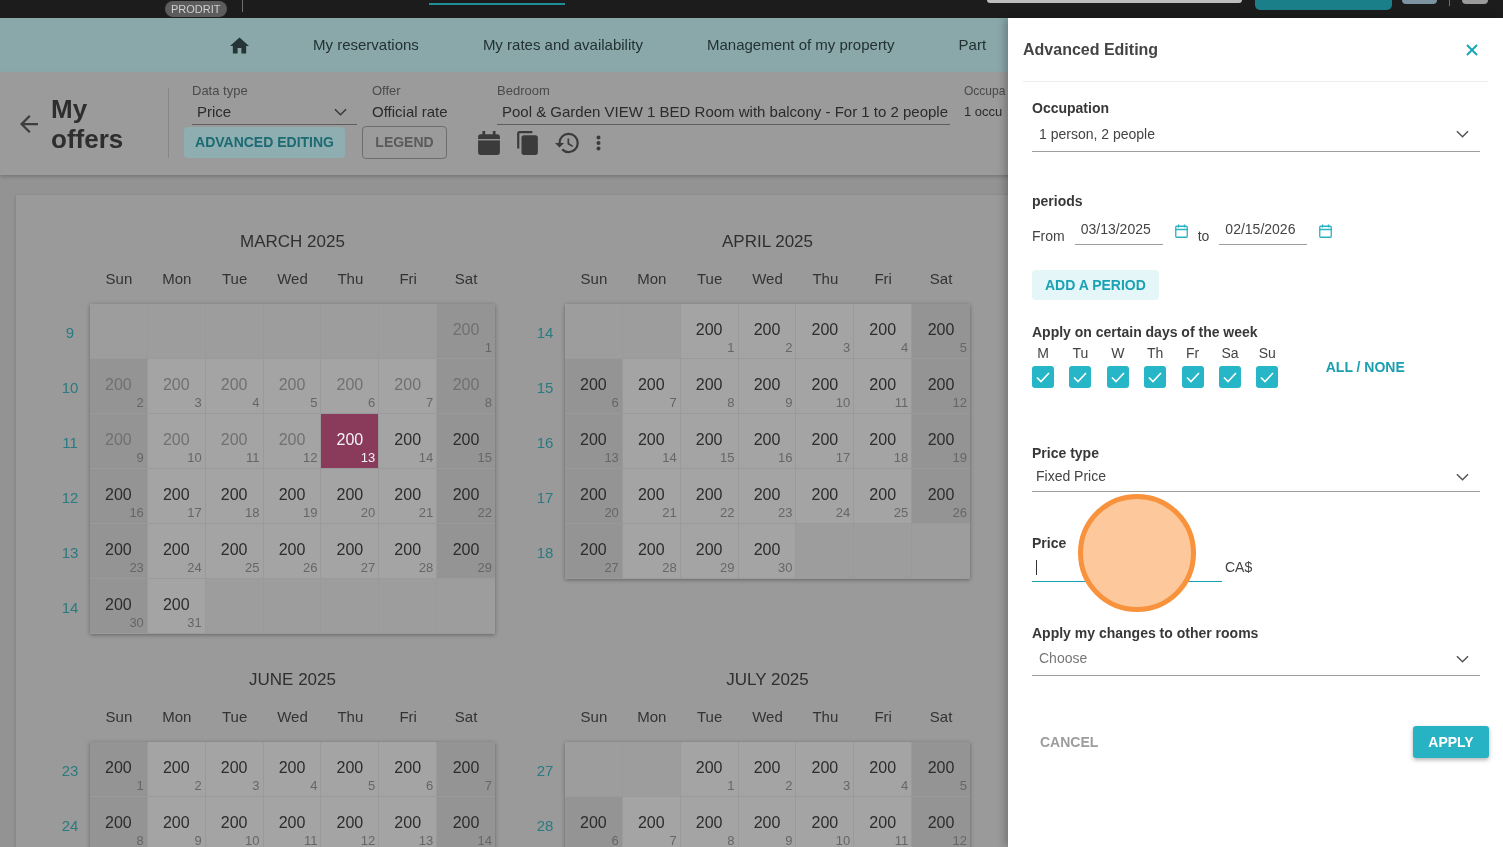 The image size is (1503, 847). Describe the element at coordinates (800, 45) in the screenshot. I see `nav-link: Management of my property` at that location.